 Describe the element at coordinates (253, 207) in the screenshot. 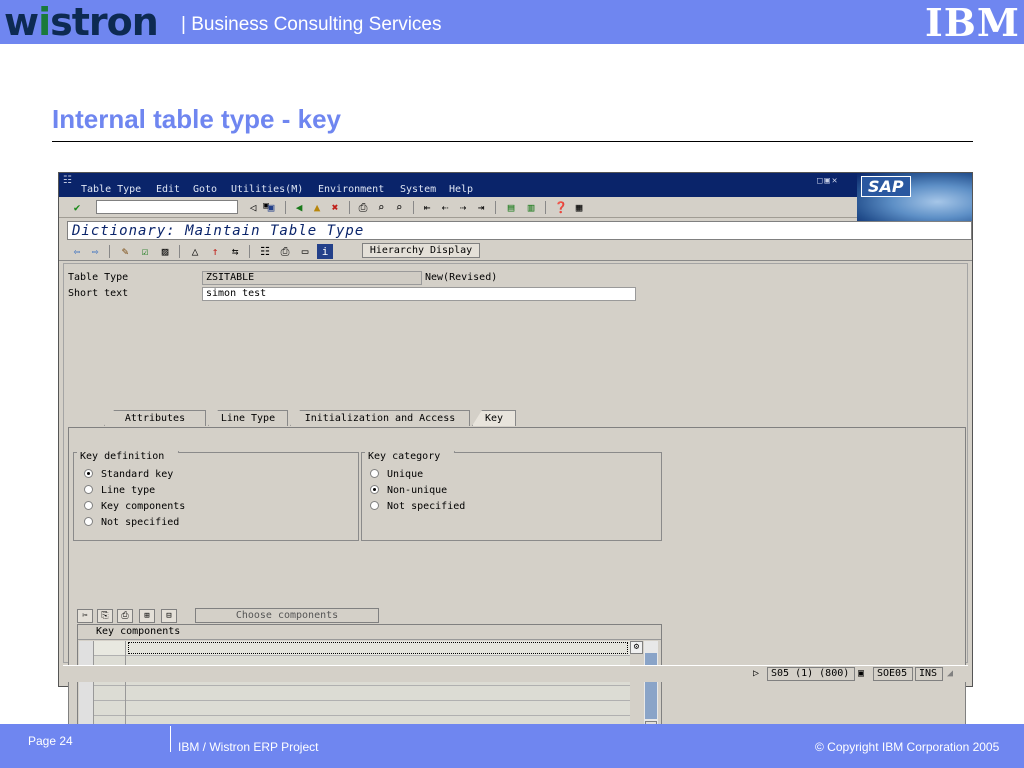

I see `back-arrow-icon: ◁` at that location.